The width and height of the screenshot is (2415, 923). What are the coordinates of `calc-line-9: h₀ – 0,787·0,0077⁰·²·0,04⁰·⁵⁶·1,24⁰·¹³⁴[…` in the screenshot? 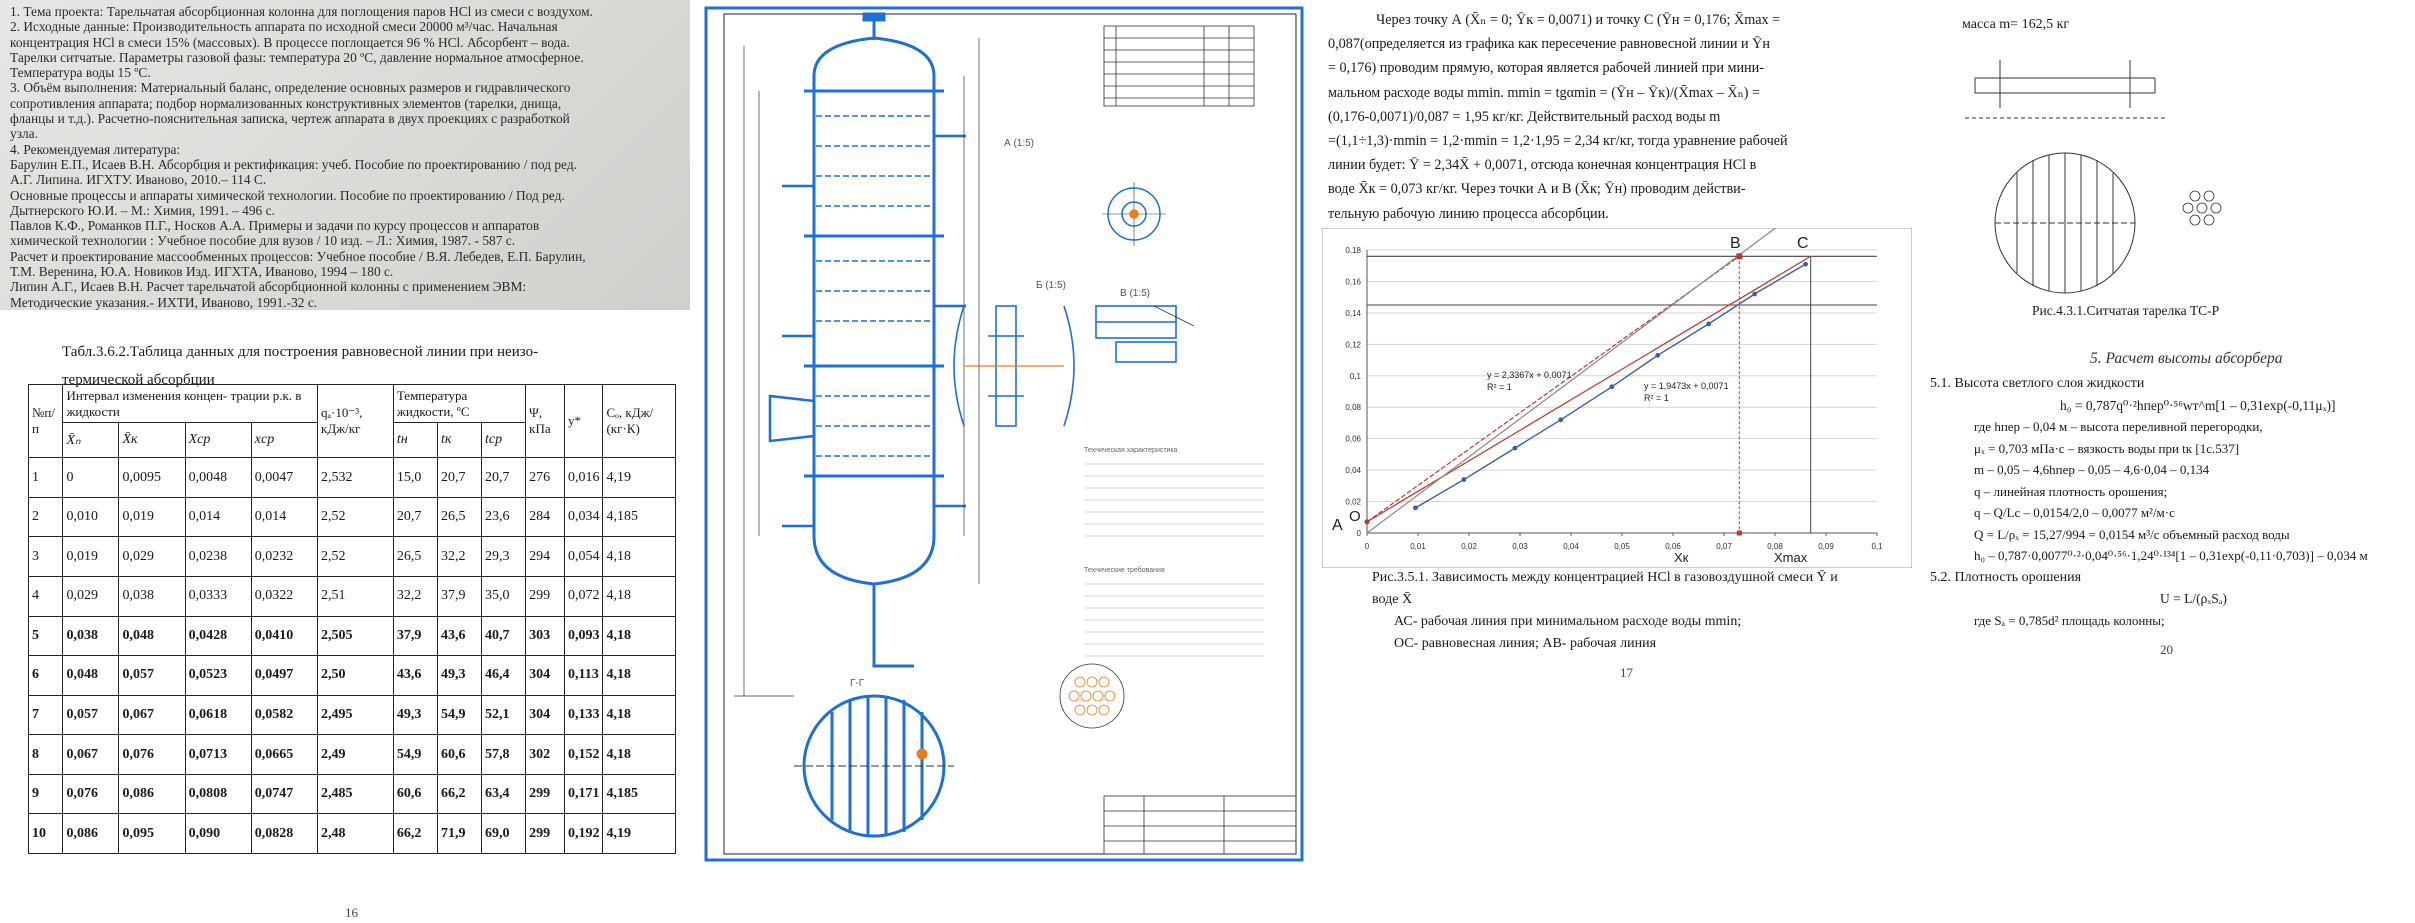 It's located at (2171, 555).